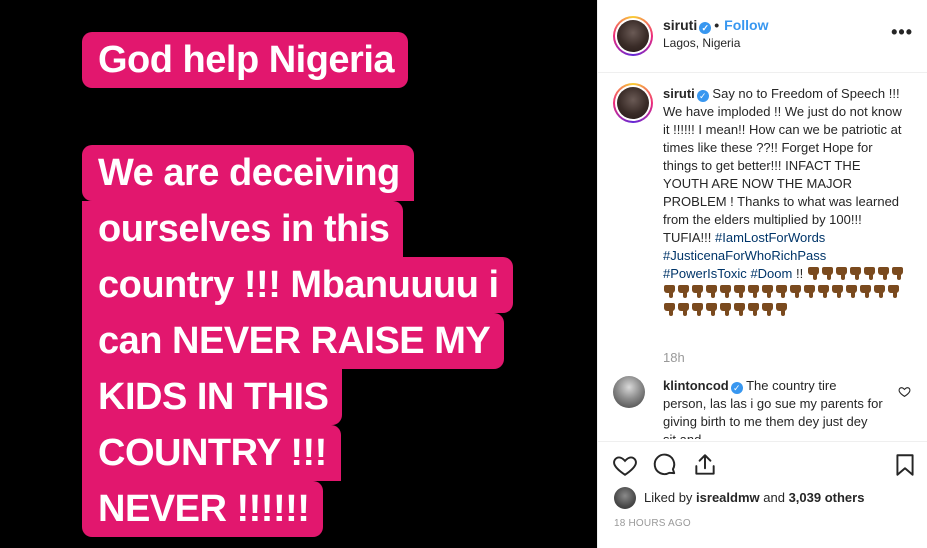 Image resolution: width=927 pixels, height=548 pixels. Describe the element at coordinates (746, 25) in the screenshot. I see `follow-button: Follow` at that location.